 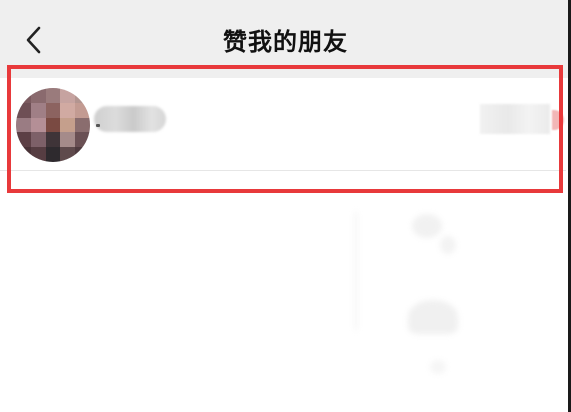 What do you see at coordinates (53, 125) in the screenshot?
I see `avatar` at bounding box center [53, 125].